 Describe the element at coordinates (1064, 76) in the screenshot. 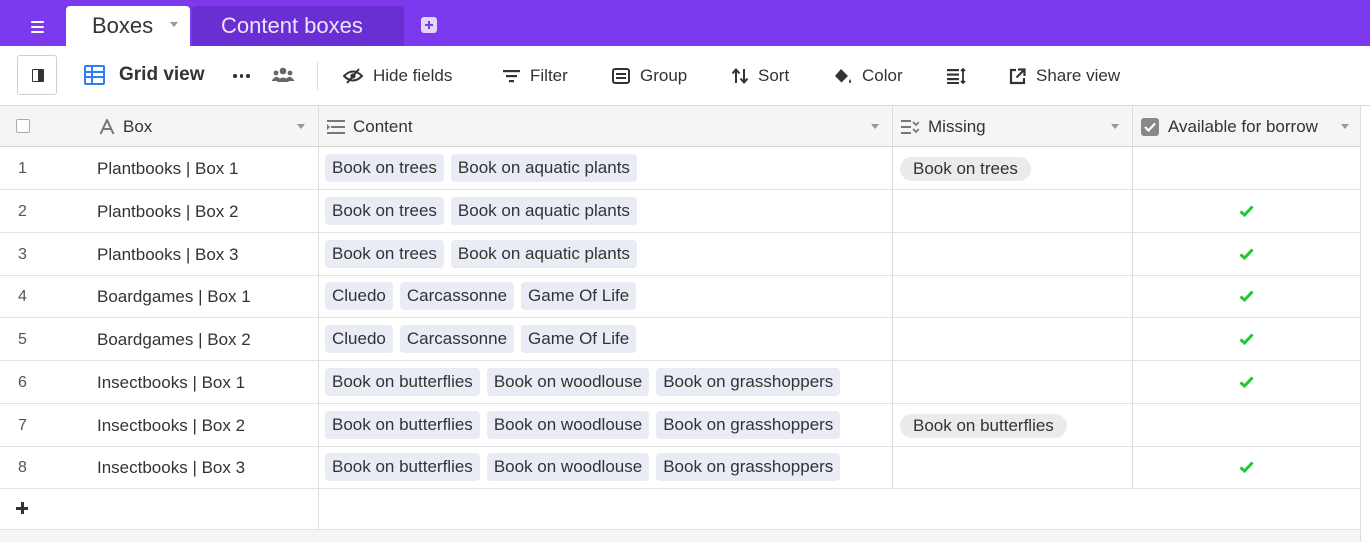

I see `share-view-button: Share view` at that location.